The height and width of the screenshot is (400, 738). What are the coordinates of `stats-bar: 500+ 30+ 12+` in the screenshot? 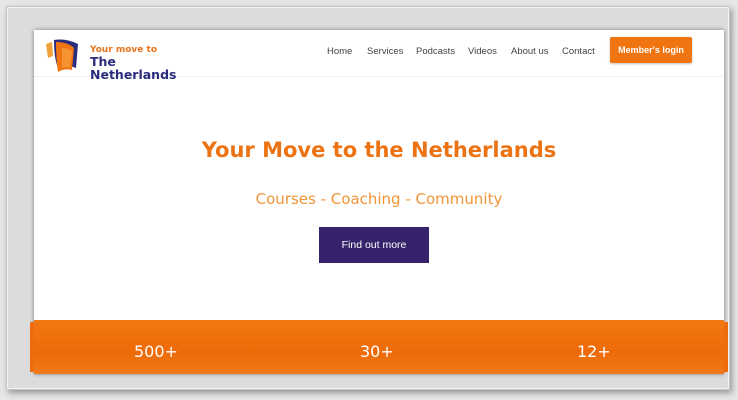 It's located at (379, 347).